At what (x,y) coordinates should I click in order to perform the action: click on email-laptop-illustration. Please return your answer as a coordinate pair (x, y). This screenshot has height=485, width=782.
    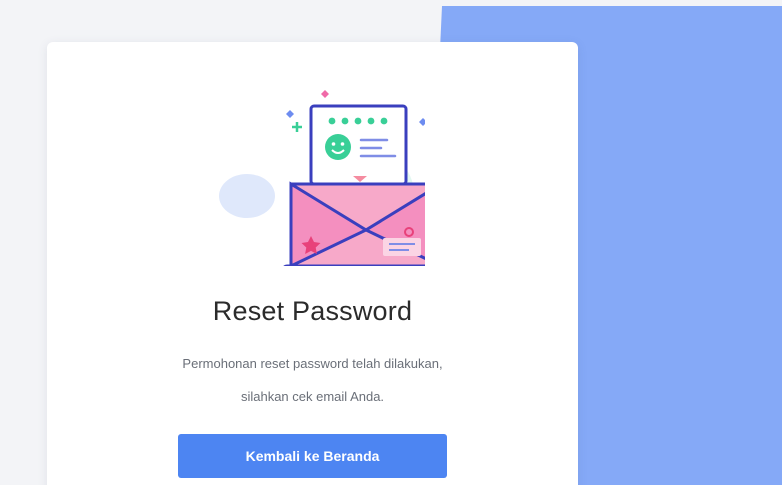
    Looking at the image, I should click on (322, 178).